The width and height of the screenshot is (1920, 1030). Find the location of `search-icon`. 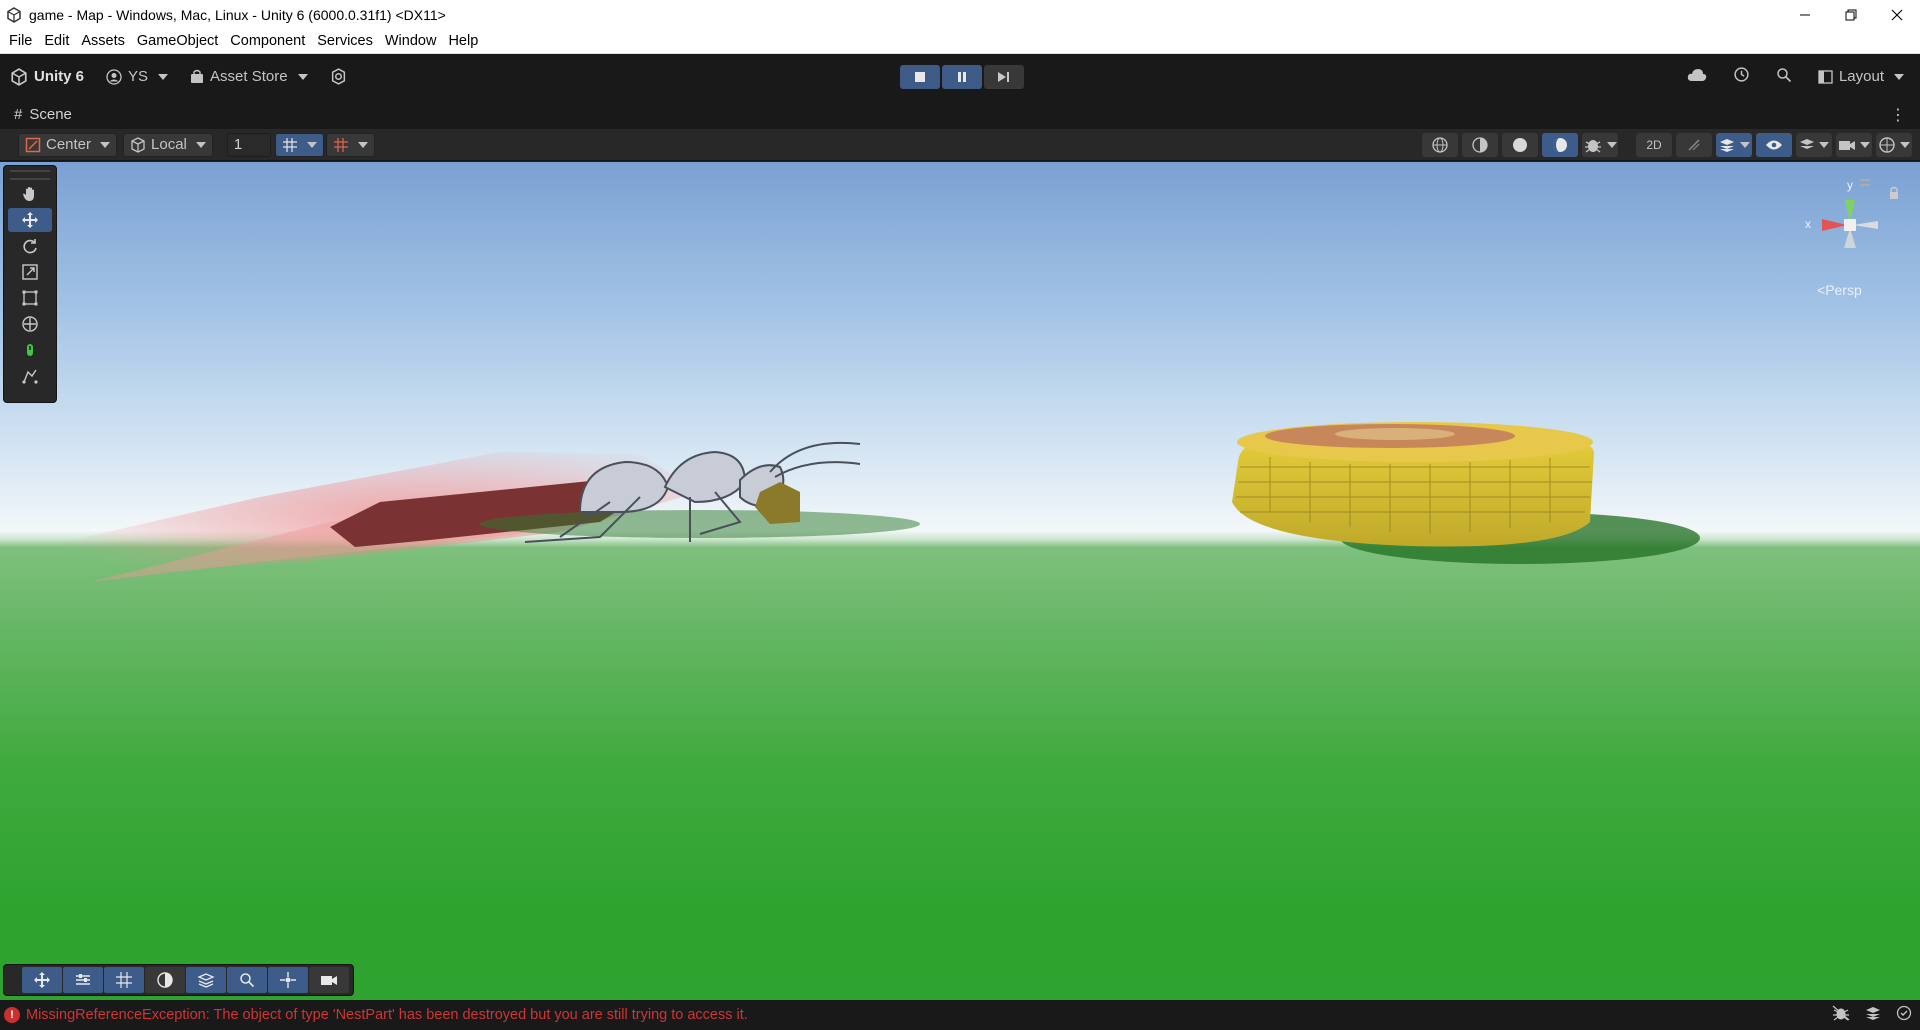

search-icon is located at coordinates (1784, 77).